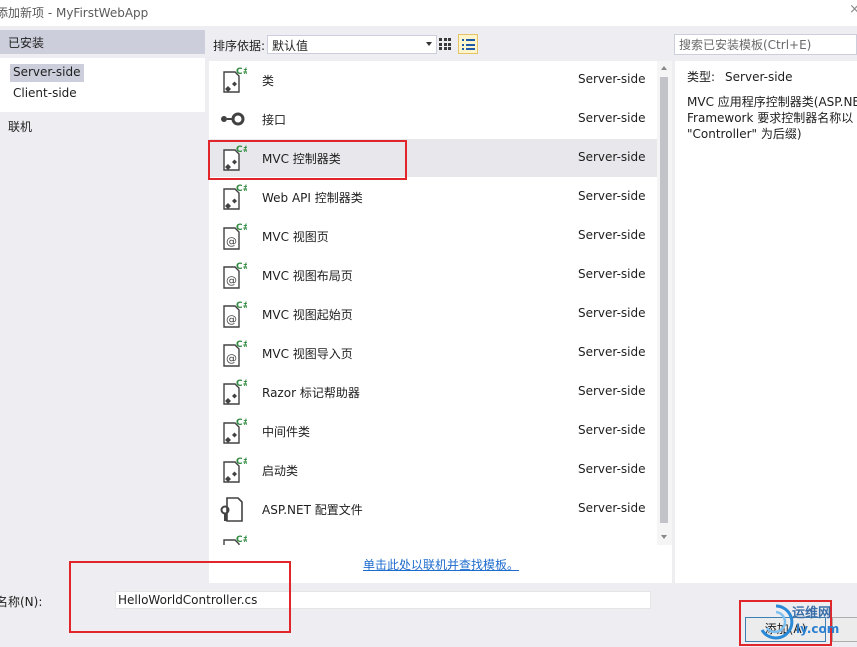 This screenshot has height=647, width=857. What do you see at coordinates (433, 236) in the screenshot?
I see `template-row: @ C# MVC 视图页 Server-side` at bounding box center [433, 236].